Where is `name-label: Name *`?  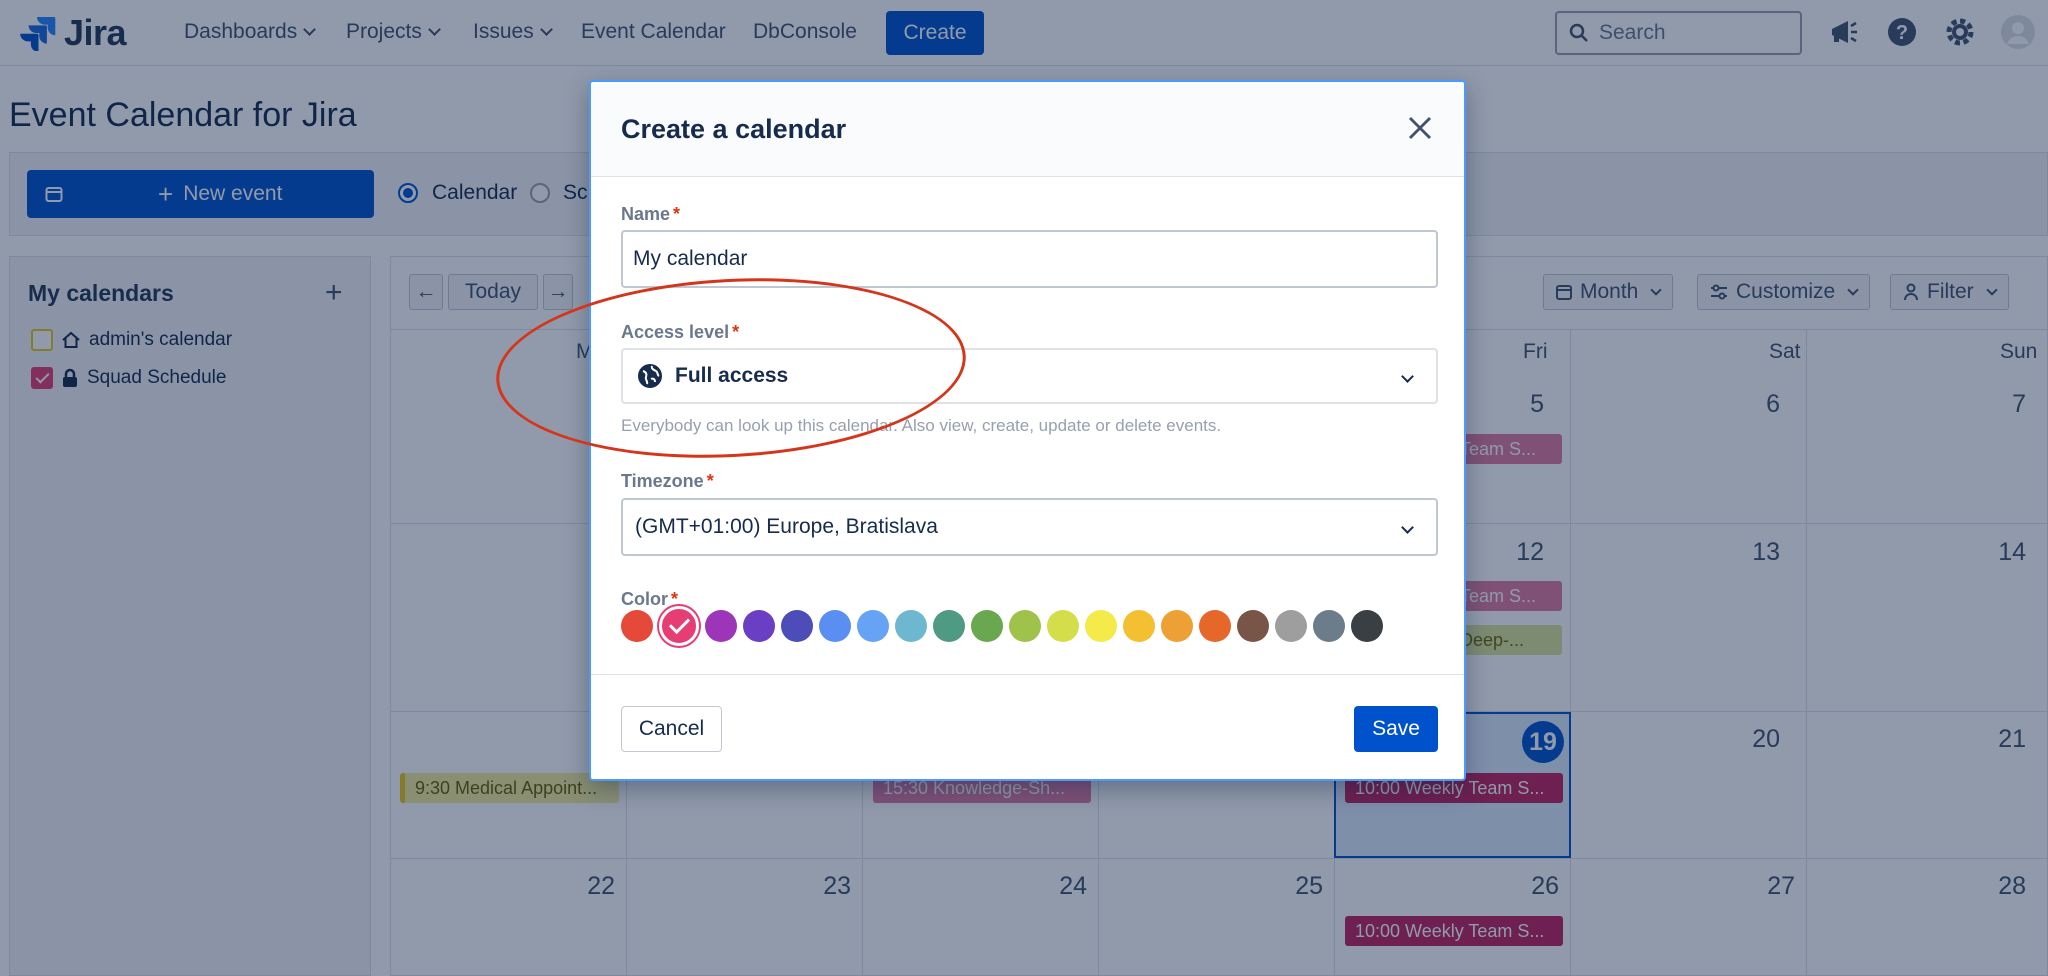
name-label: Name * is located at coordinates (650, 214).